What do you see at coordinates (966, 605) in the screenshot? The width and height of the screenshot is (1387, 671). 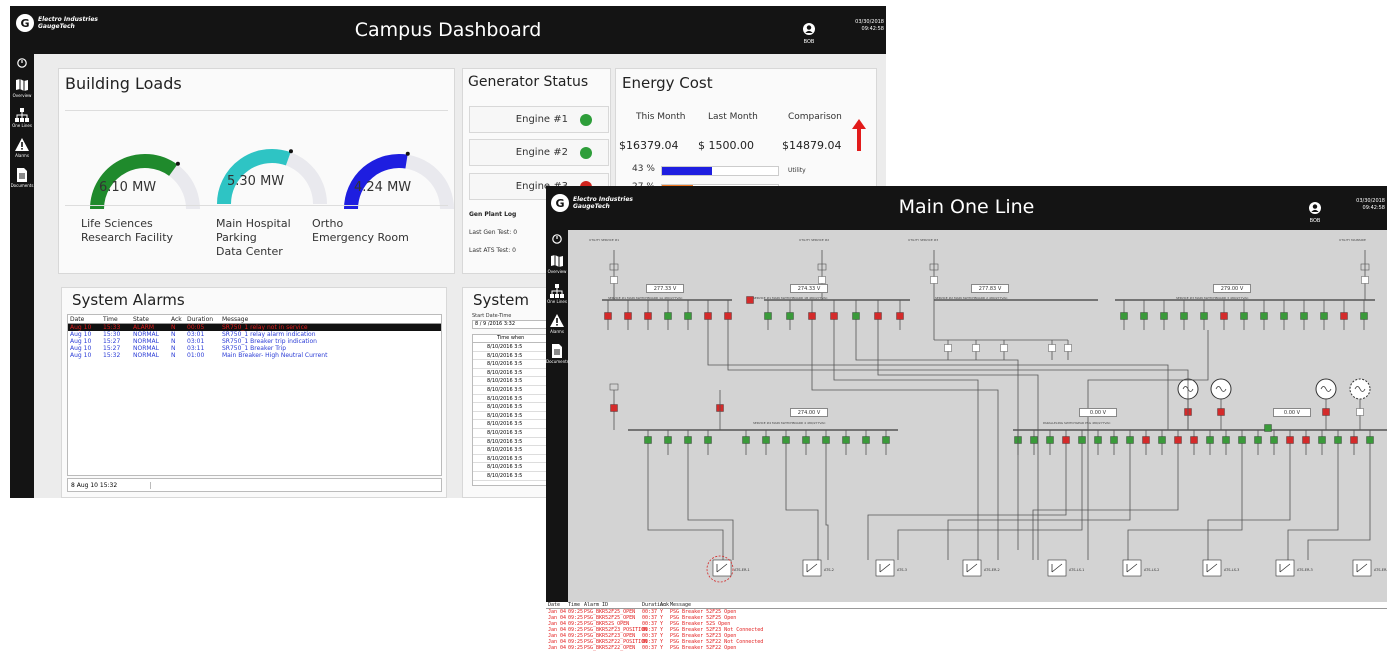 I see `table-header: Date Time Alarm ID Duration Ack Message` at bounding box center [966, 605].